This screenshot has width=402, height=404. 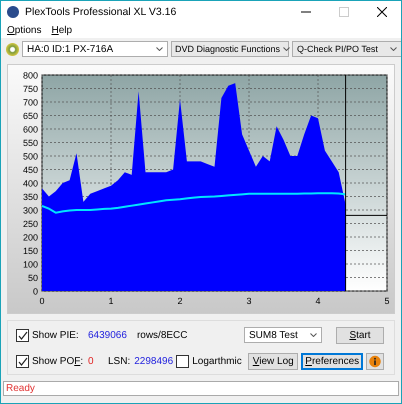 I want to click on pie-count: 6439066, so click(x=107, y=335).